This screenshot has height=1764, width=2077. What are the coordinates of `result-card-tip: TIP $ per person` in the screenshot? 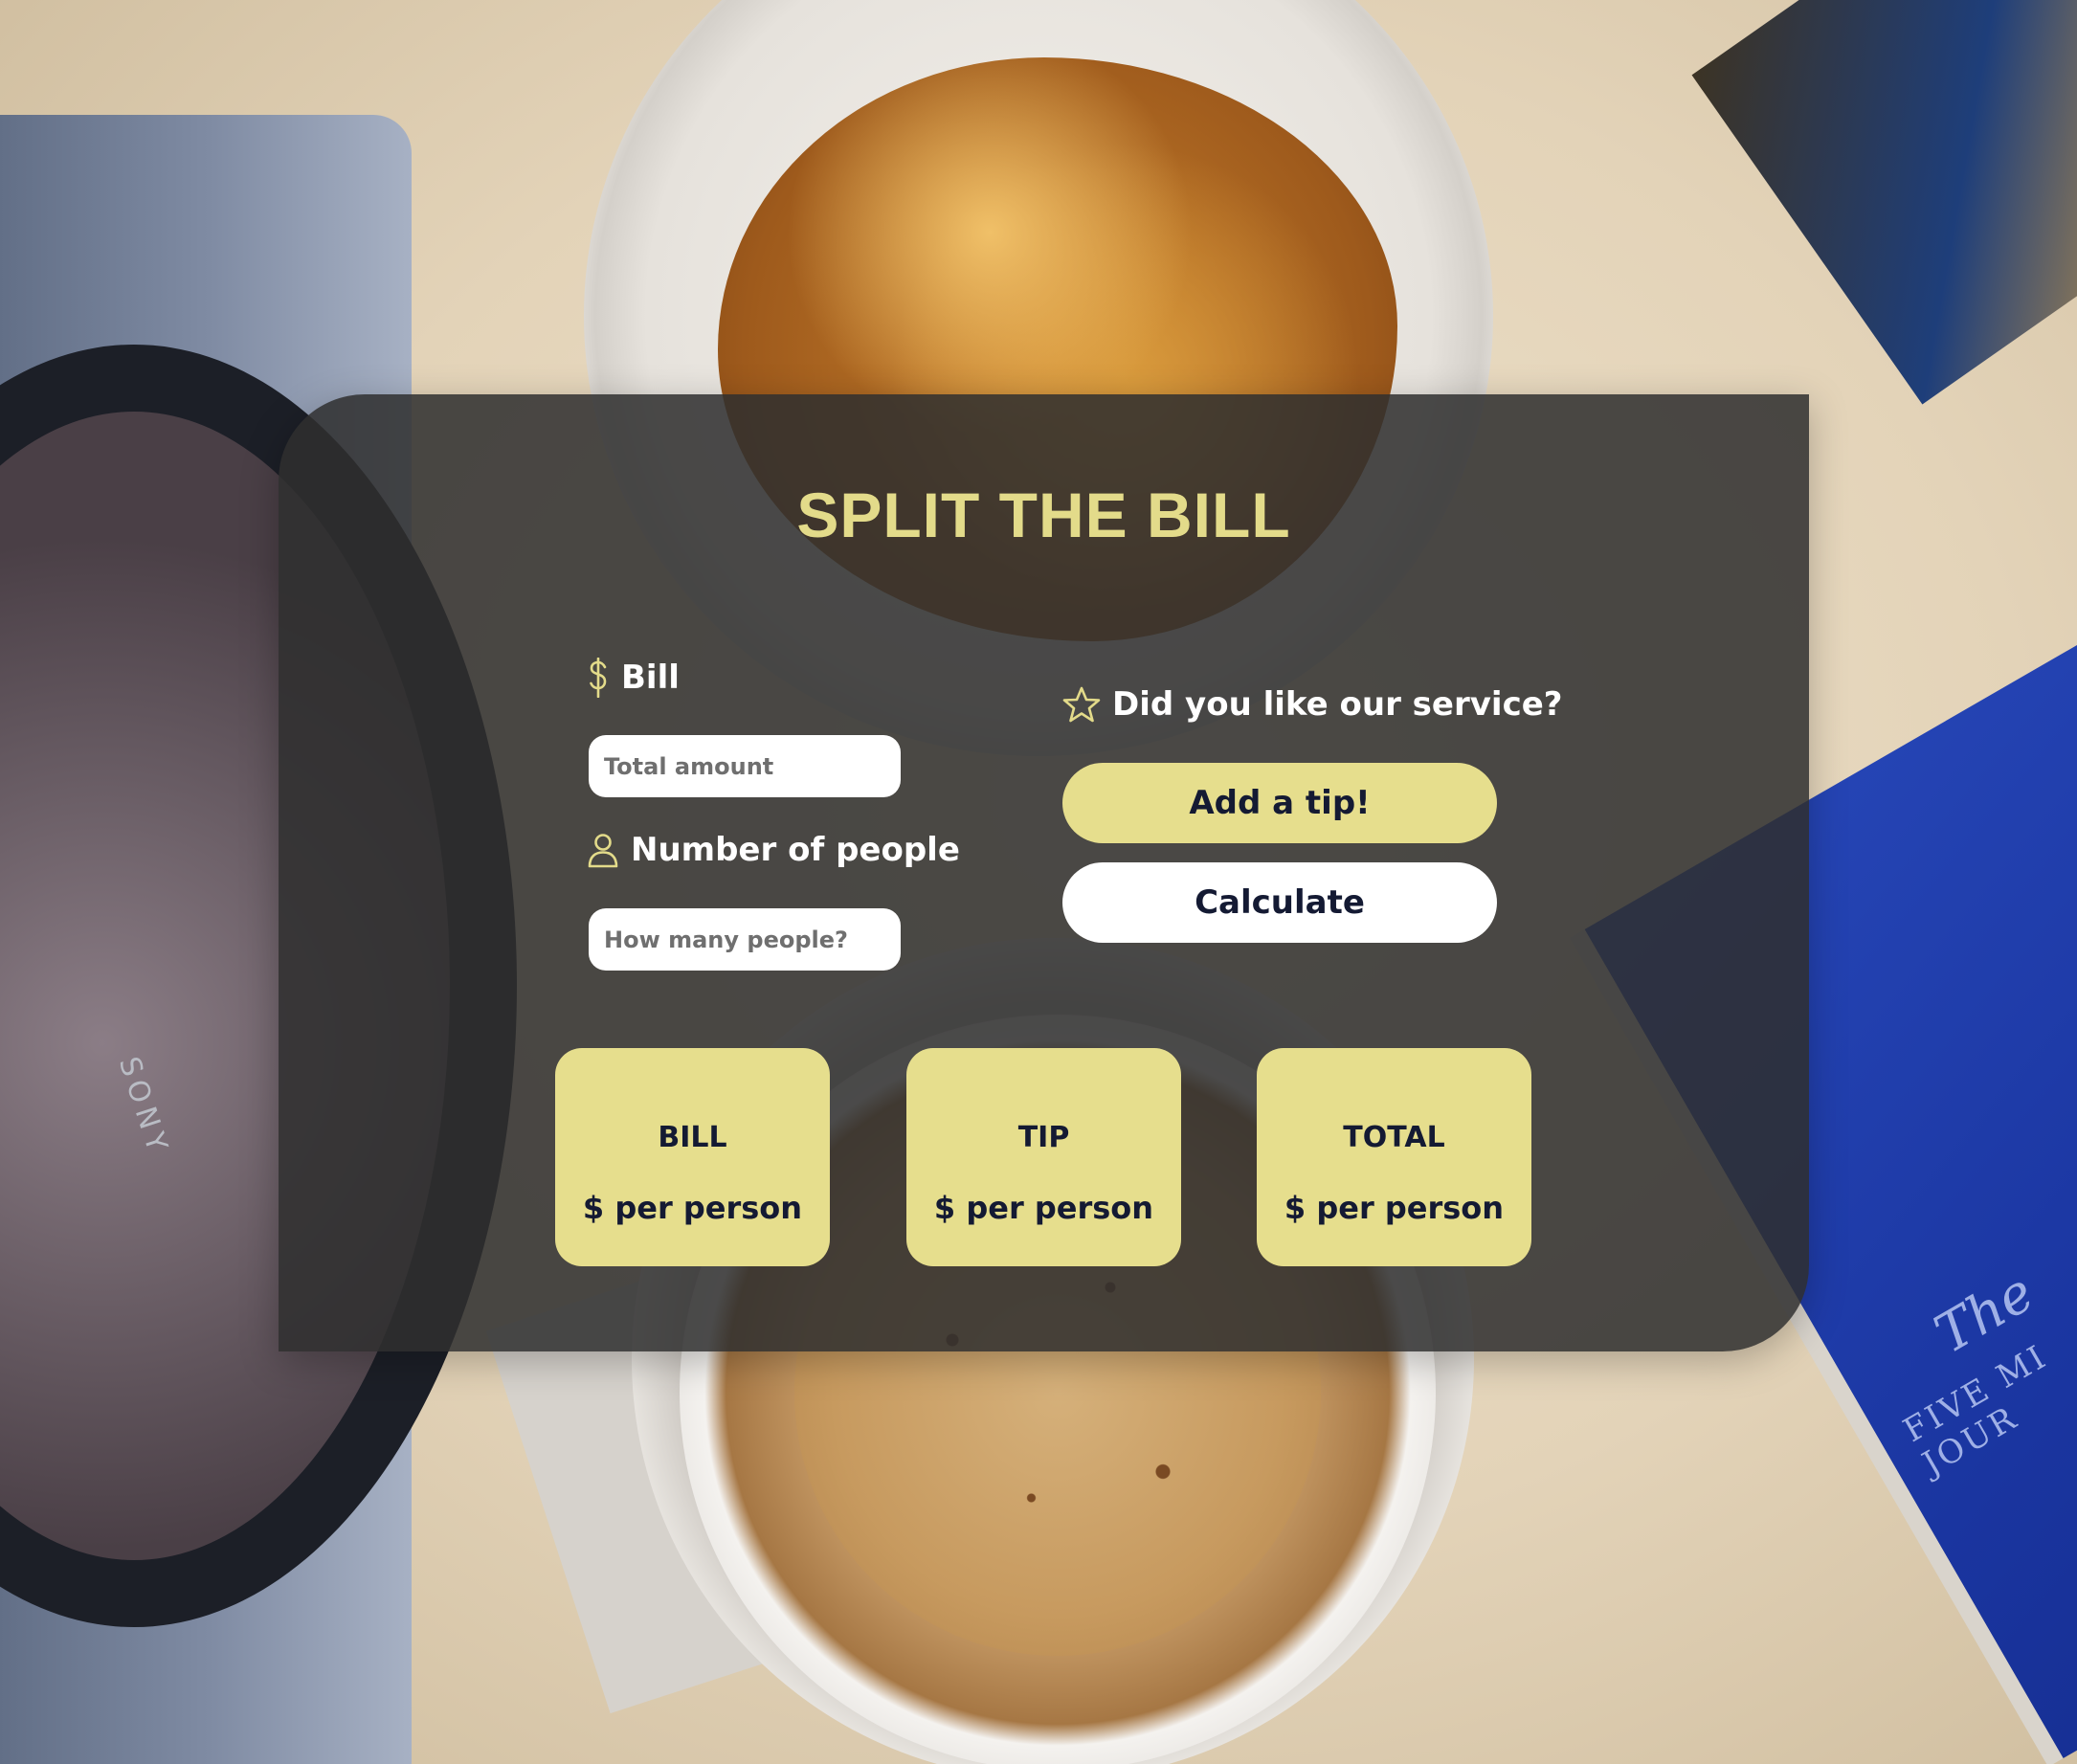 It's located at (1043, 1157).